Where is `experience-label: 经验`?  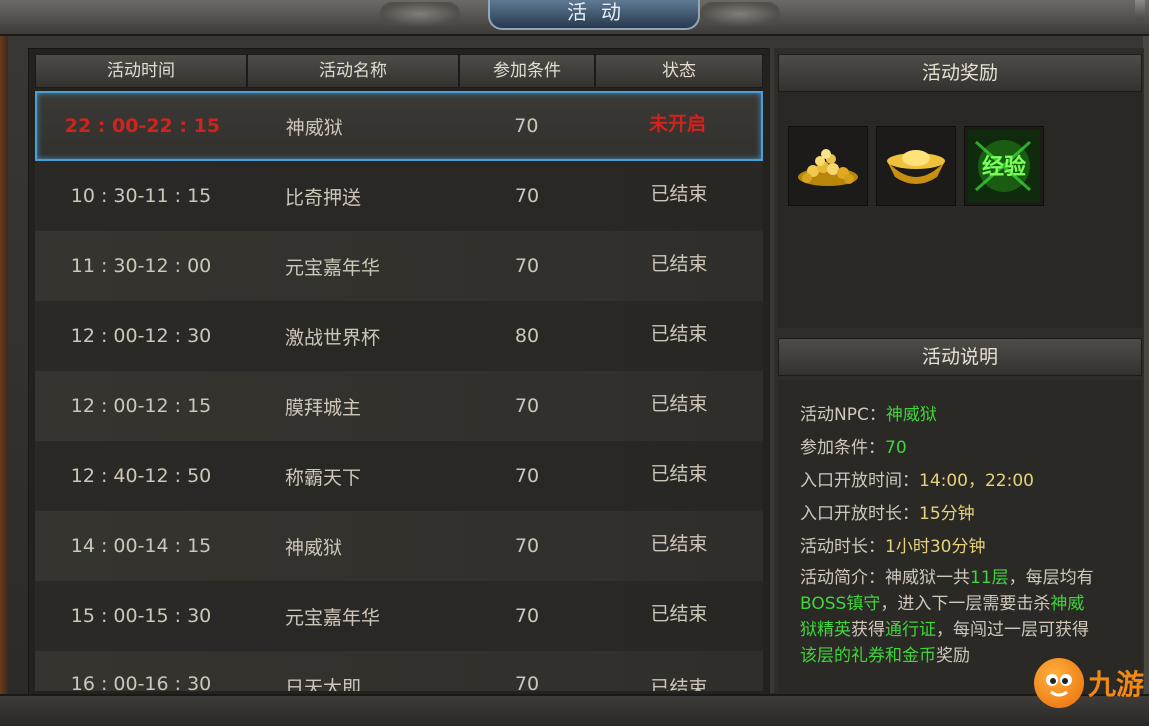
experience-label: 经验 is located at coordinates (1004, 167).